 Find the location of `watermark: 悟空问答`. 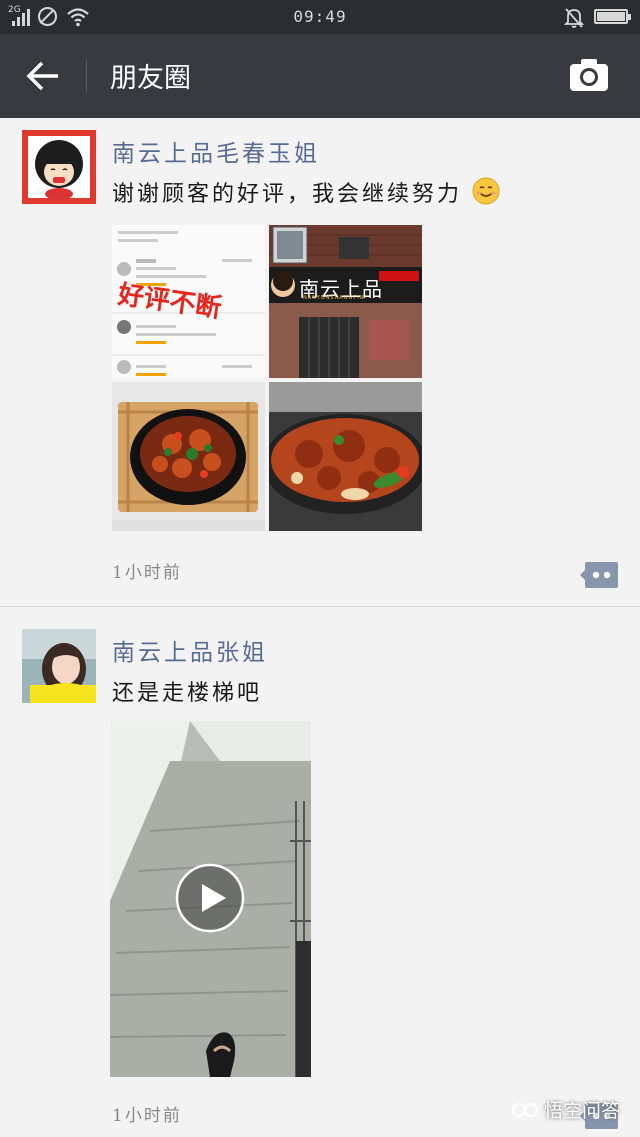

watermark: 悟空问答 is located at coordinates (565, 1109).